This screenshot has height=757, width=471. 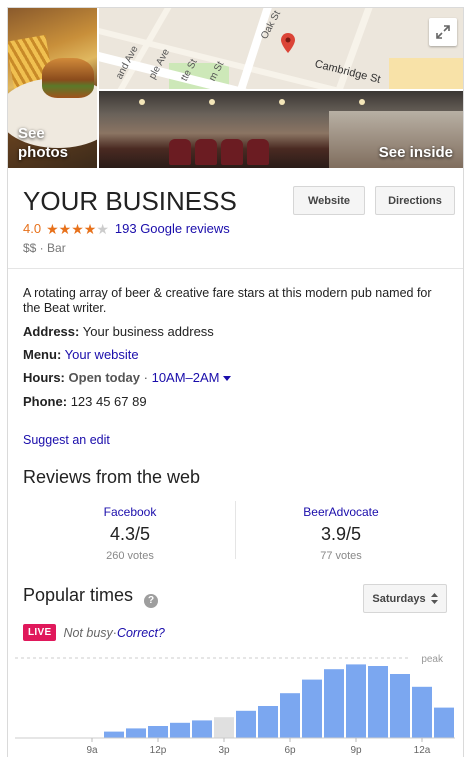 I want to click on hours-range: 10AM–2AM, so click(x=185, y=377).